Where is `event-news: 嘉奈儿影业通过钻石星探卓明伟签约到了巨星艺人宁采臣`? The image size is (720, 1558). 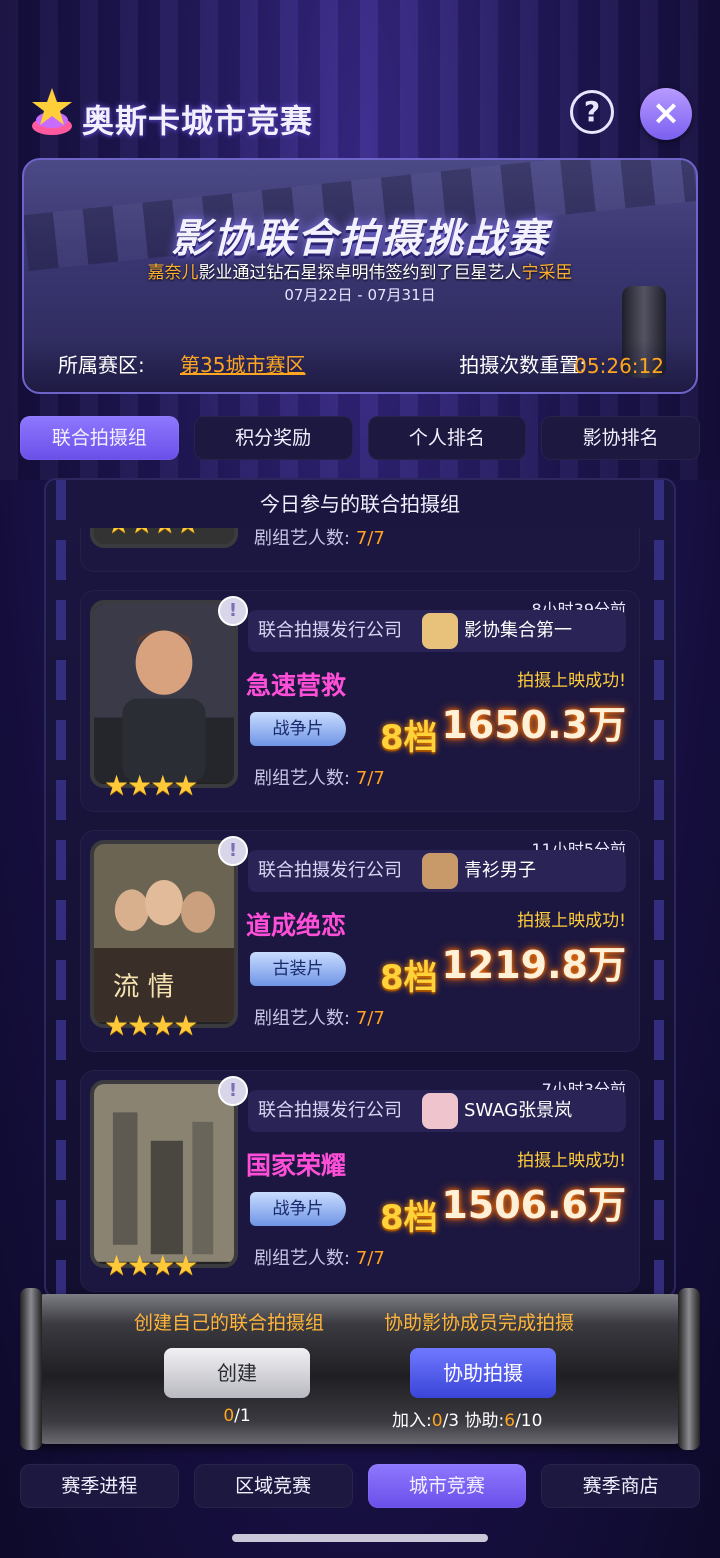
event-news: 嘉奈儿影业通过钻石星探卓明伟签约到了巨星艺人宁采臣 is located at coordinates (360, 270).